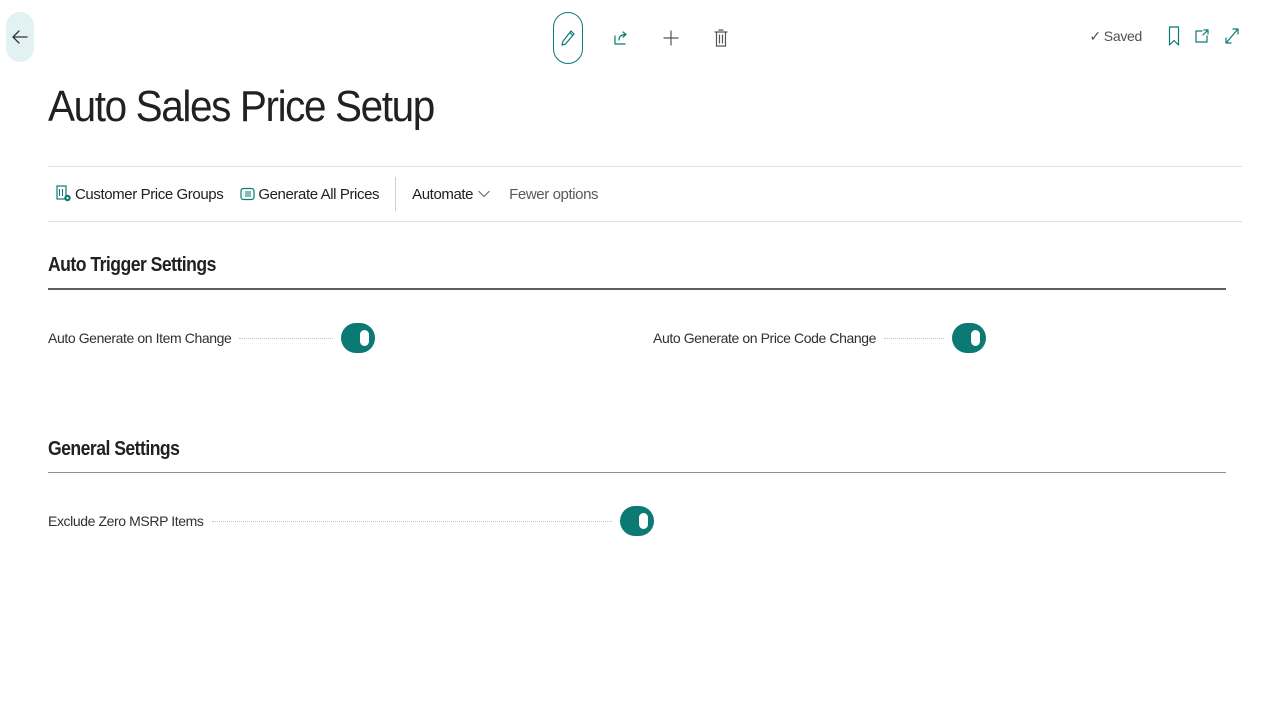 Image resolution: width=1280 pixels, height=720 pixels. Describe the element at coordinates (319, 194) in the screenshot. I see `generate-all-prices-label: Generate All Prices` at that location.